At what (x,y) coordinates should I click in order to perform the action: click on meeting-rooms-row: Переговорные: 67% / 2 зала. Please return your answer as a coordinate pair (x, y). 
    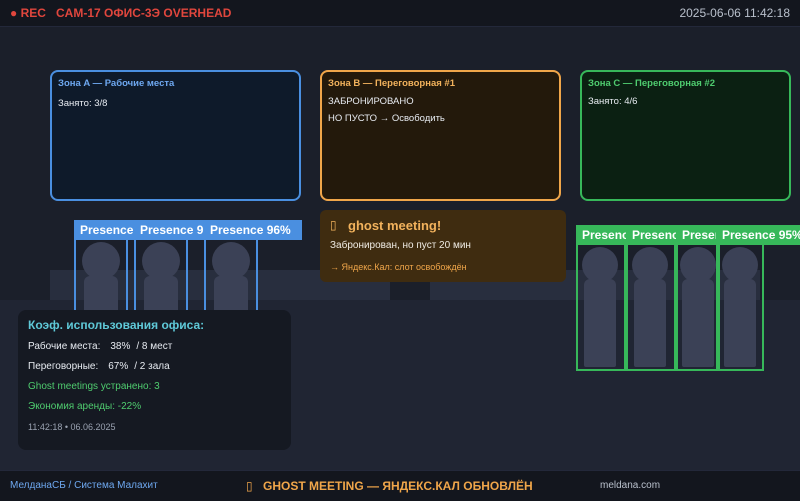
    Looking at the image, I should click on (99, 366).